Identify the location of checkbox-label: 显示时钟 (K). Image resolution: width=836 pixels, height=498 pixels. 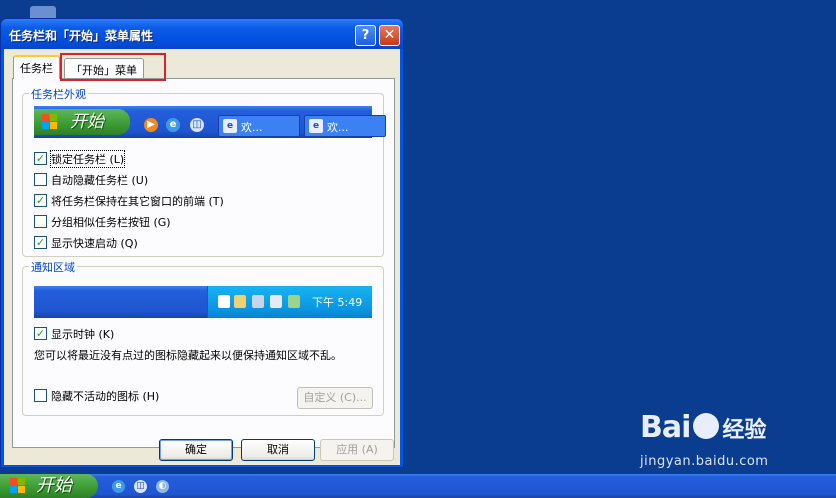
(83, 334).